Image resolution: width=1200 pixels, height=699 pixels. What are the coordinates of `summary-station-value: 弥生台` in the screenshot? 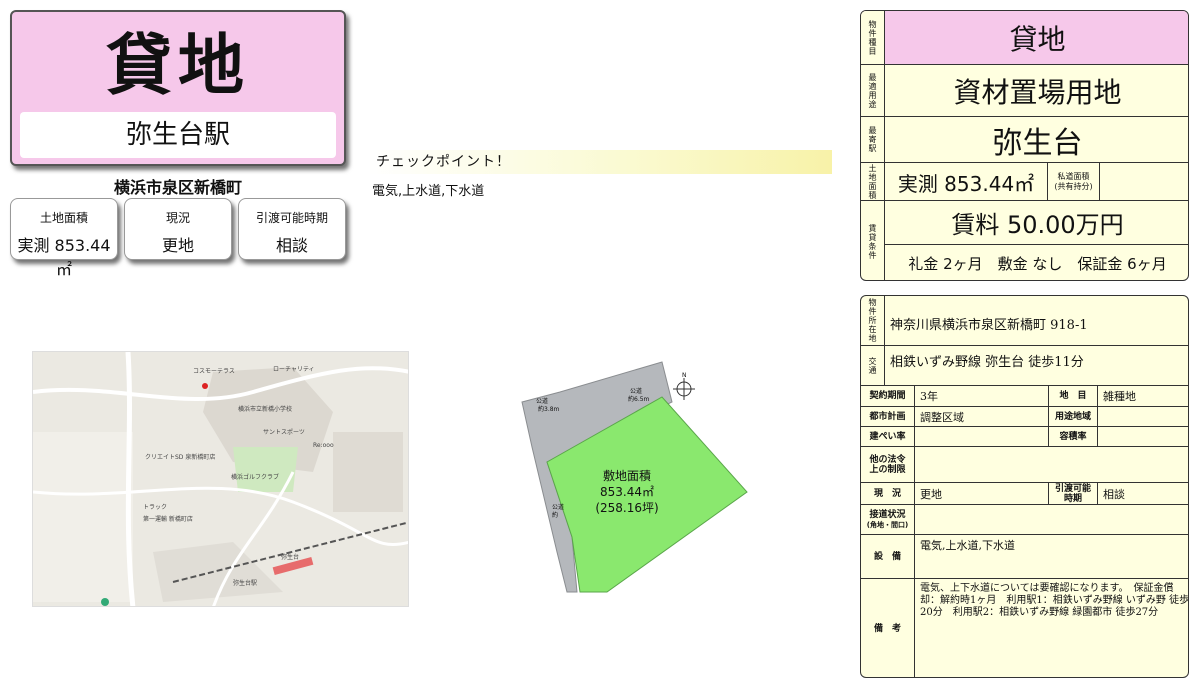 It's located at (1037, 143).